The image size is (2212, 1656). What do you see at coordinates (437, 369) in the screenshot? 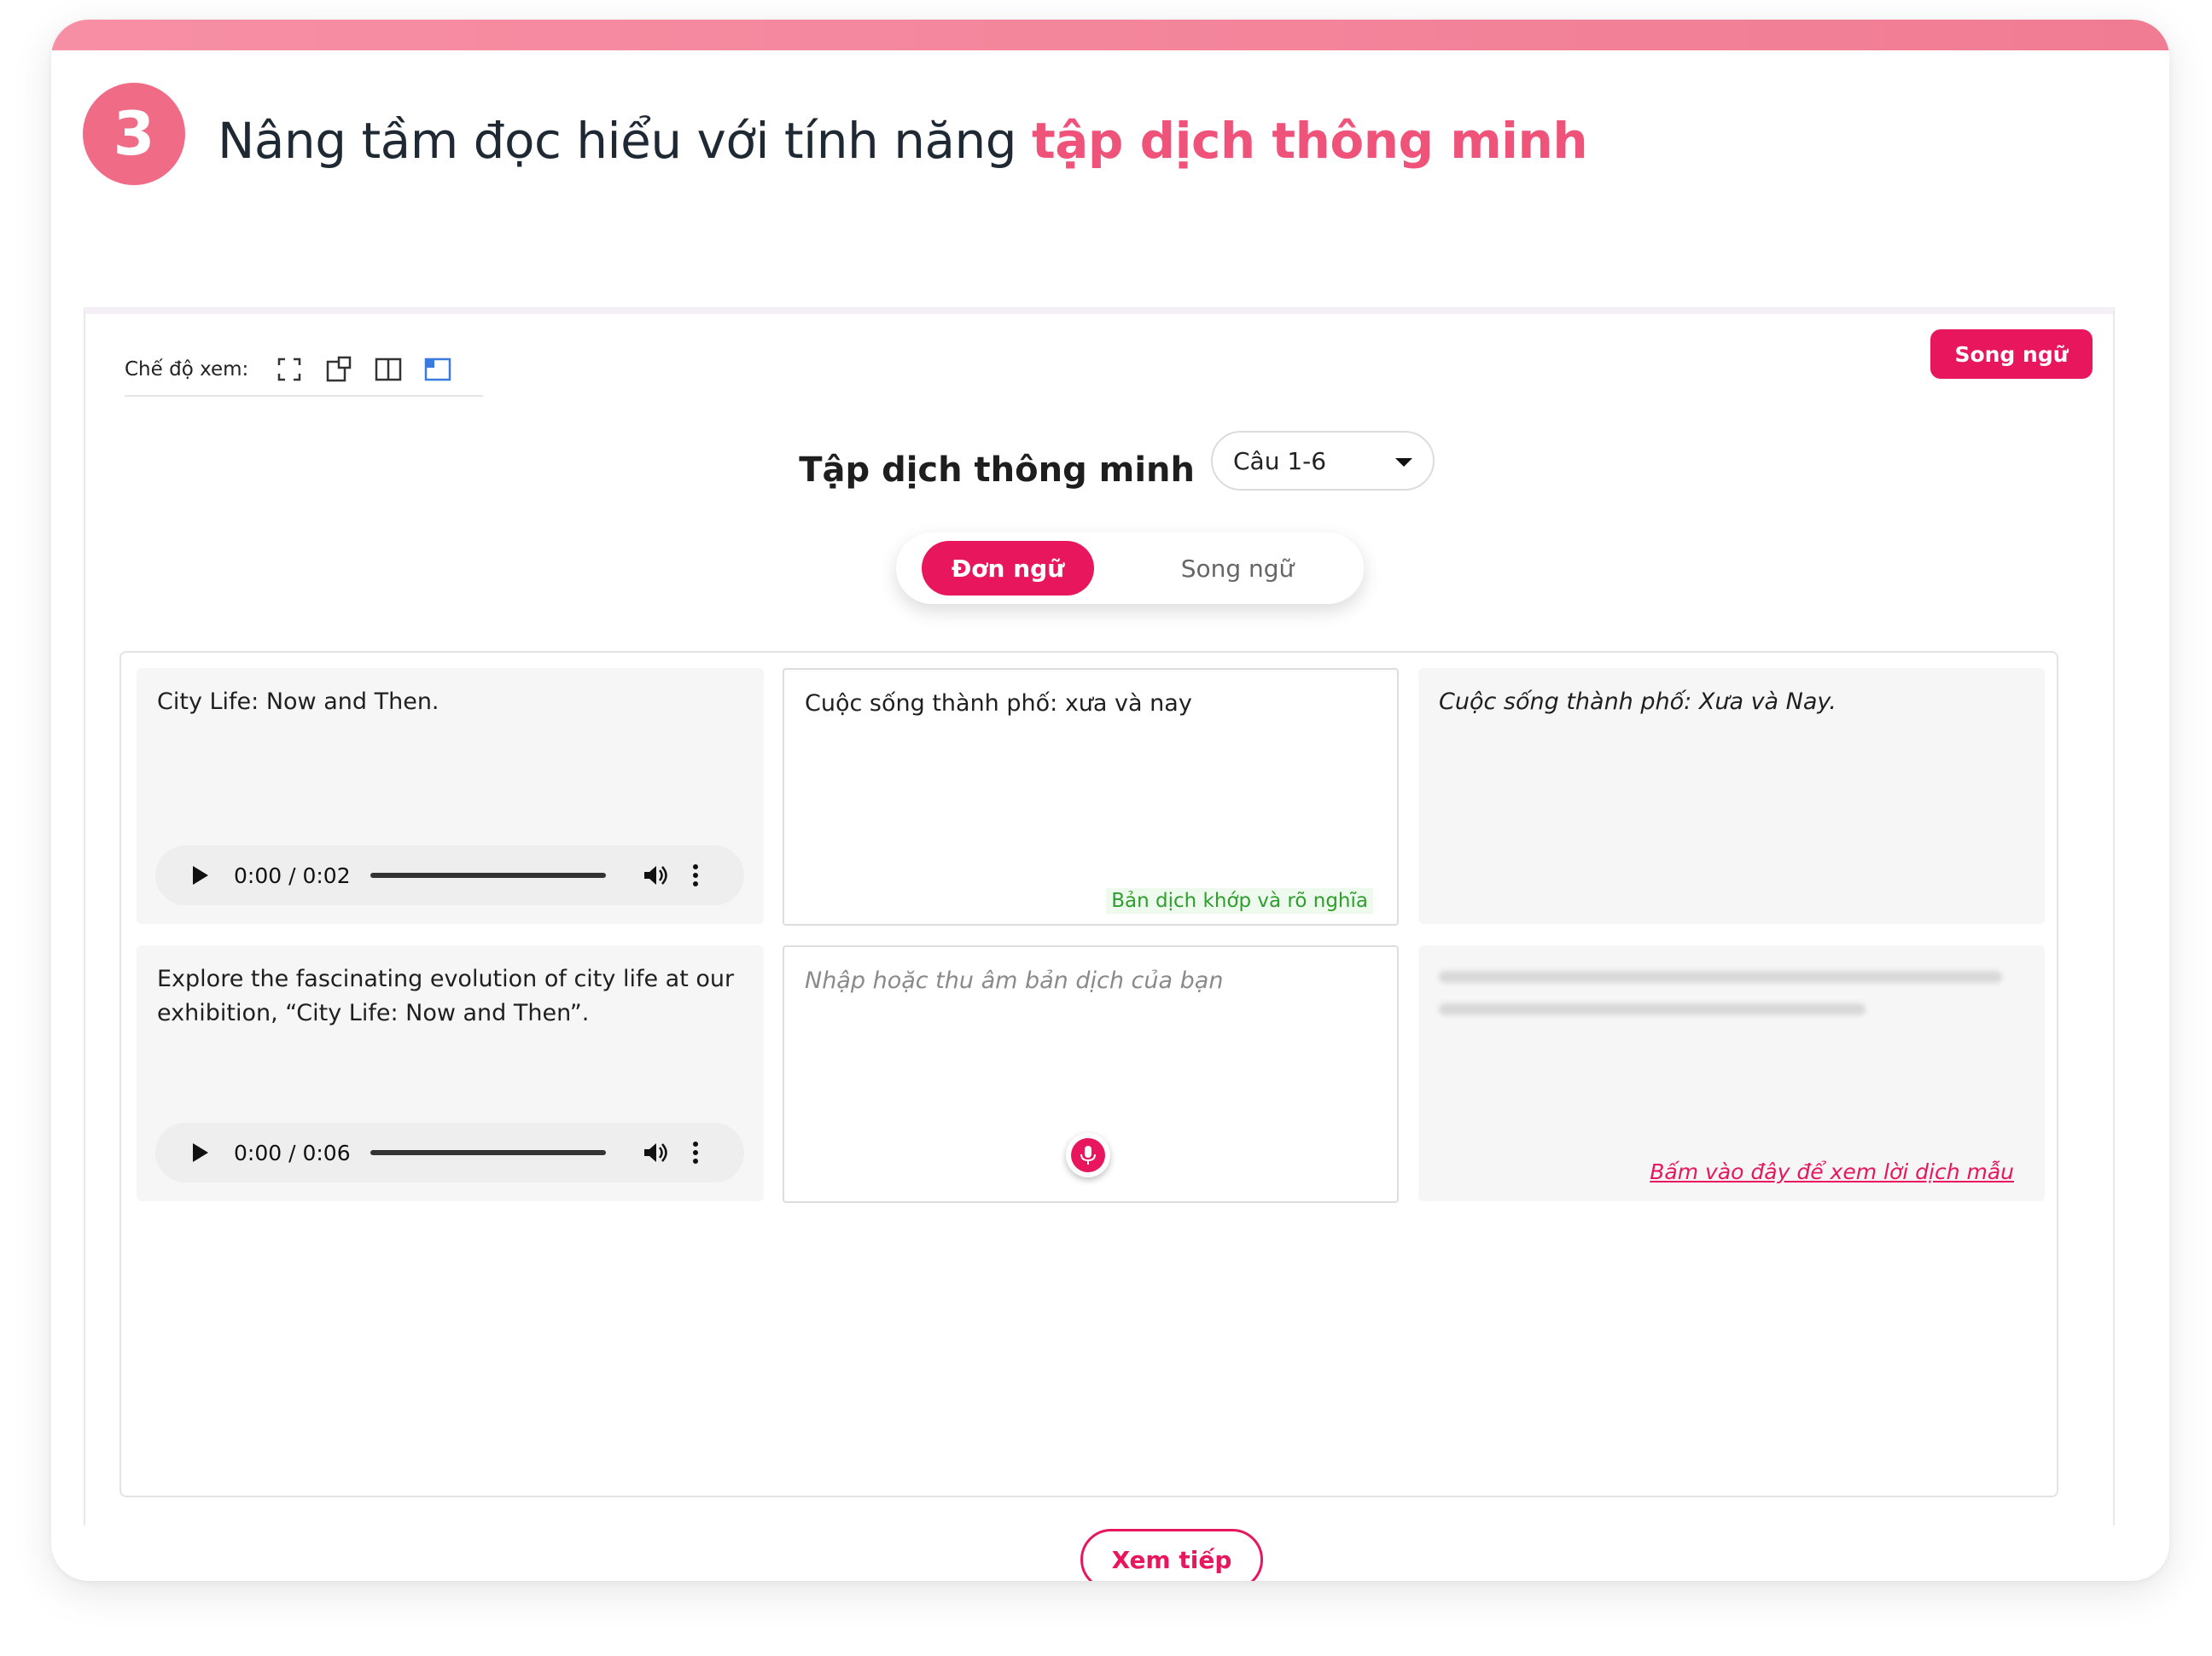
I see `panel-view-icon` at bounding box center [437, 369].